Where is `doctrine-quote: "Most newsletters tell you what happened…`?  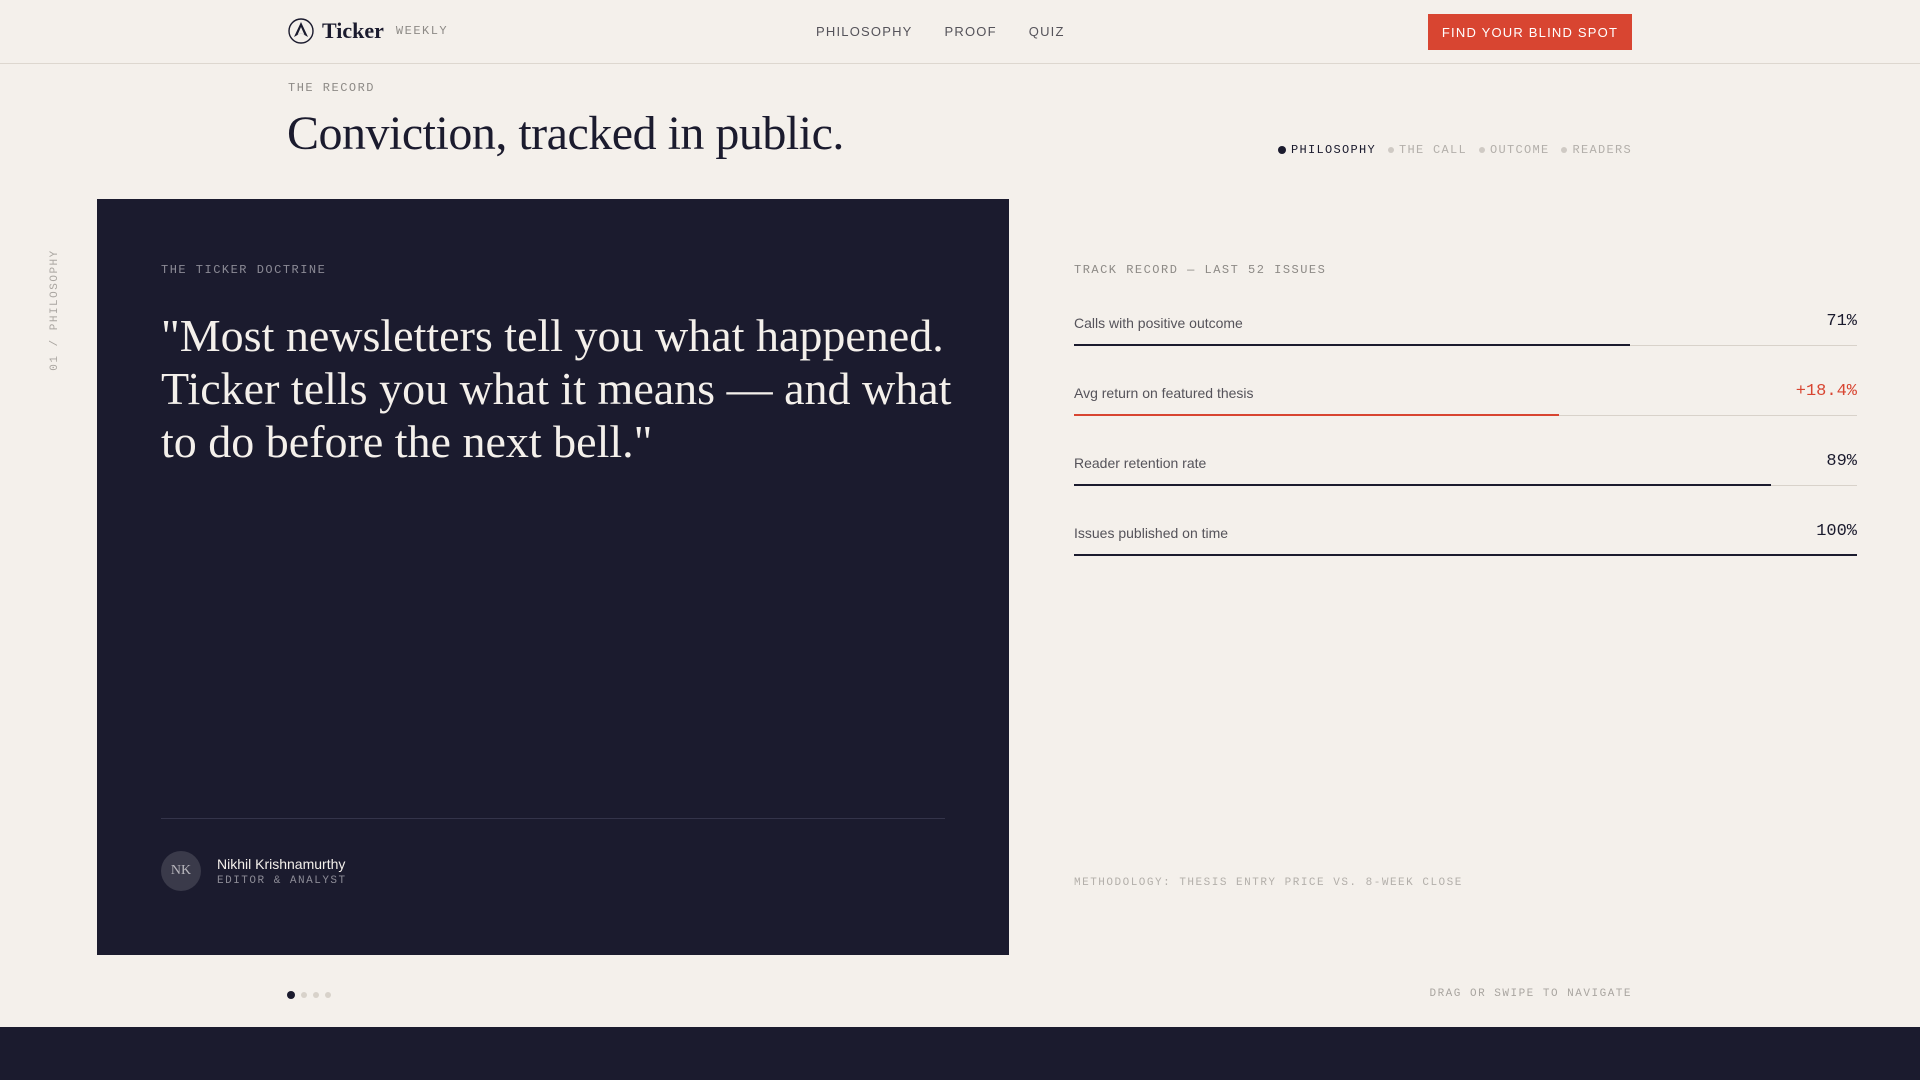
doctrine-quote: "Most newsletters tell you what happened… is located at coordinates (556, 388).